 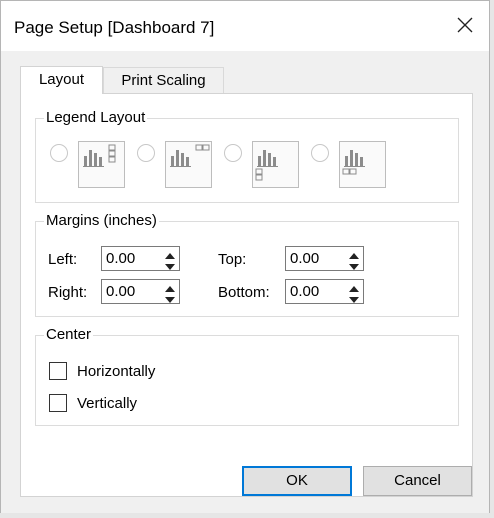 I want to click on legend-layout-title: Legend Layout, so click(x=96, y=118).